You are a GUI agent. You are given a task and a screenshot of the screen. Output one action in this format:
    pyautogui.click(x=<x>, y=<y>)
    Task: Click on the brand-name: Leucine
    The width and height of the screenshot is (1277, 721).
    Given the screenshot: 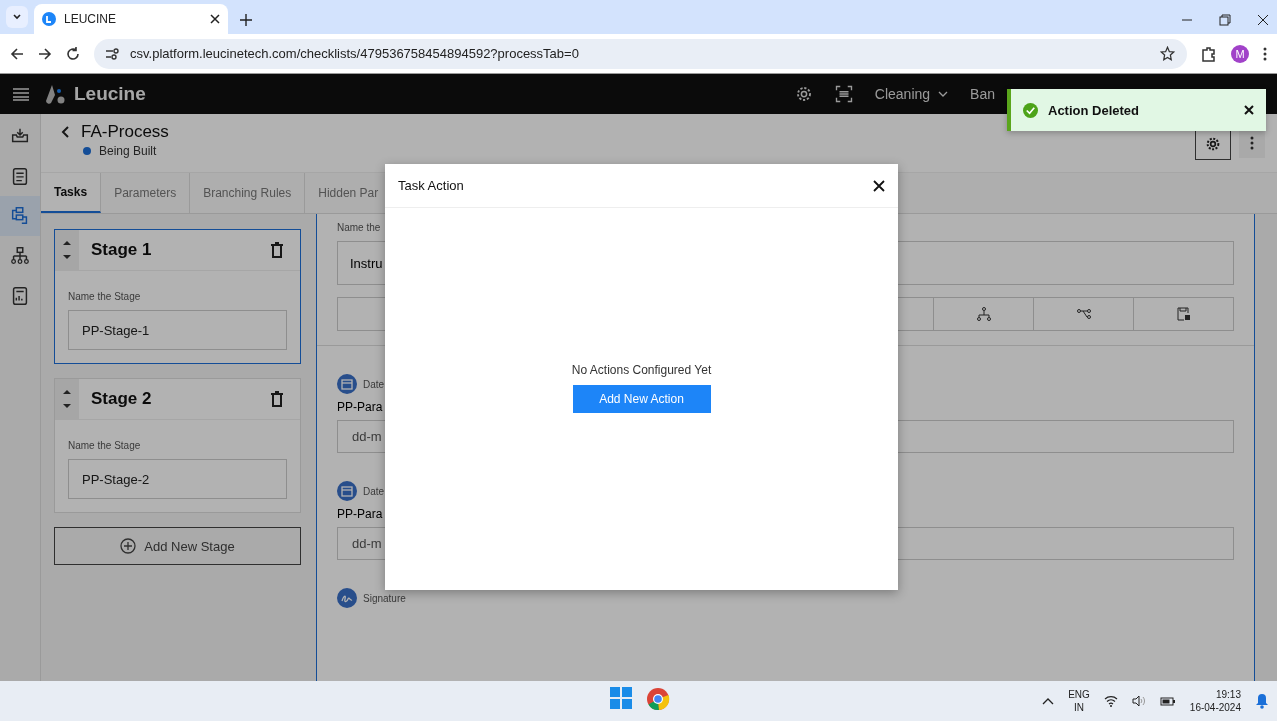 What is the action you would take?
    pyautogui.click(x=110, y=94)
    